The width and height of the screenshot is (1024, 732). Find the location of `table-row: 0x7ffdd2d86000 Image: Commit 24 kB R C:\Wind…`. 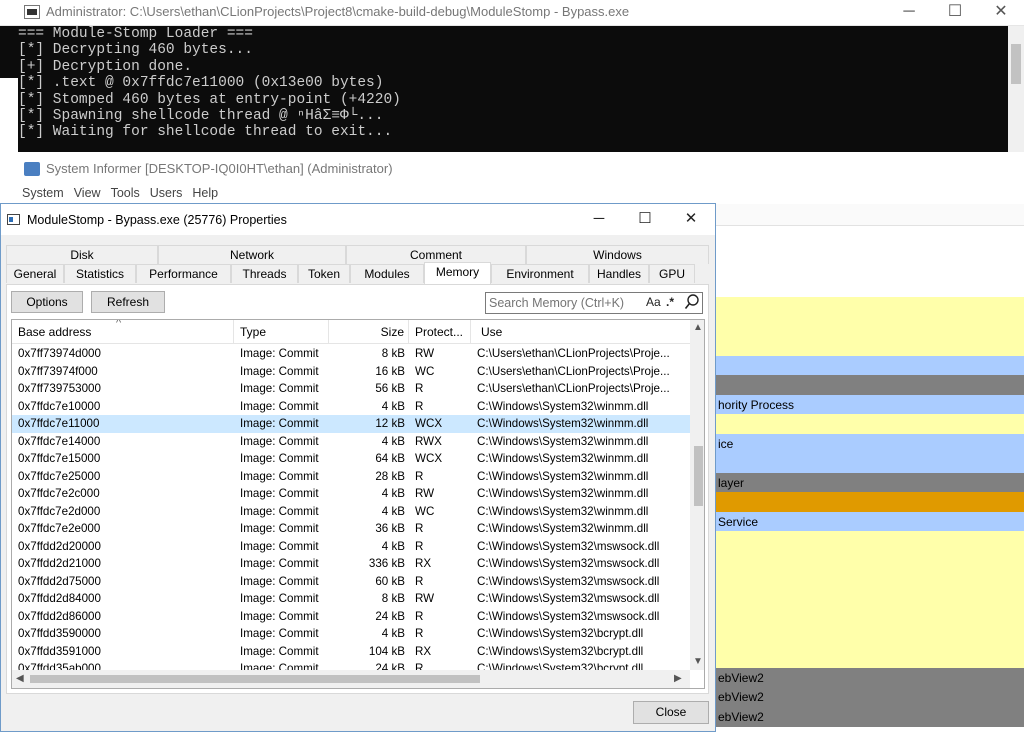

table-row: 0x7ffdd2d86000 Image: Commit 24 kB R C:\Wind… is located at coordinates (351, 617).